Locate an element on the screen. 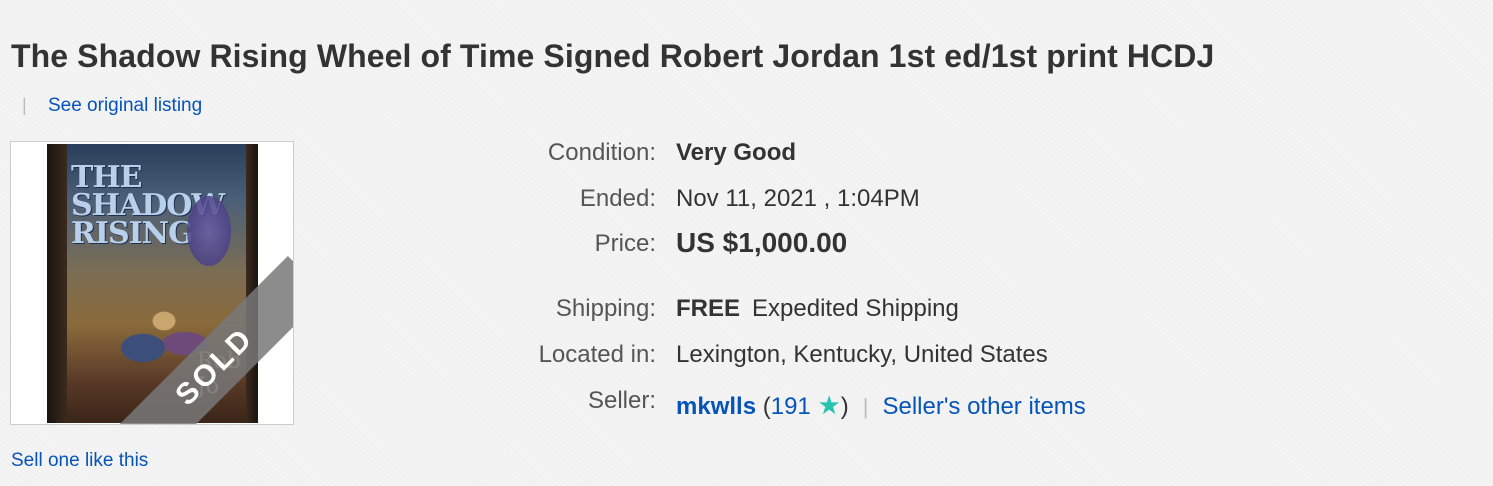  price-label: Price: is located at coordinates (625, 243).